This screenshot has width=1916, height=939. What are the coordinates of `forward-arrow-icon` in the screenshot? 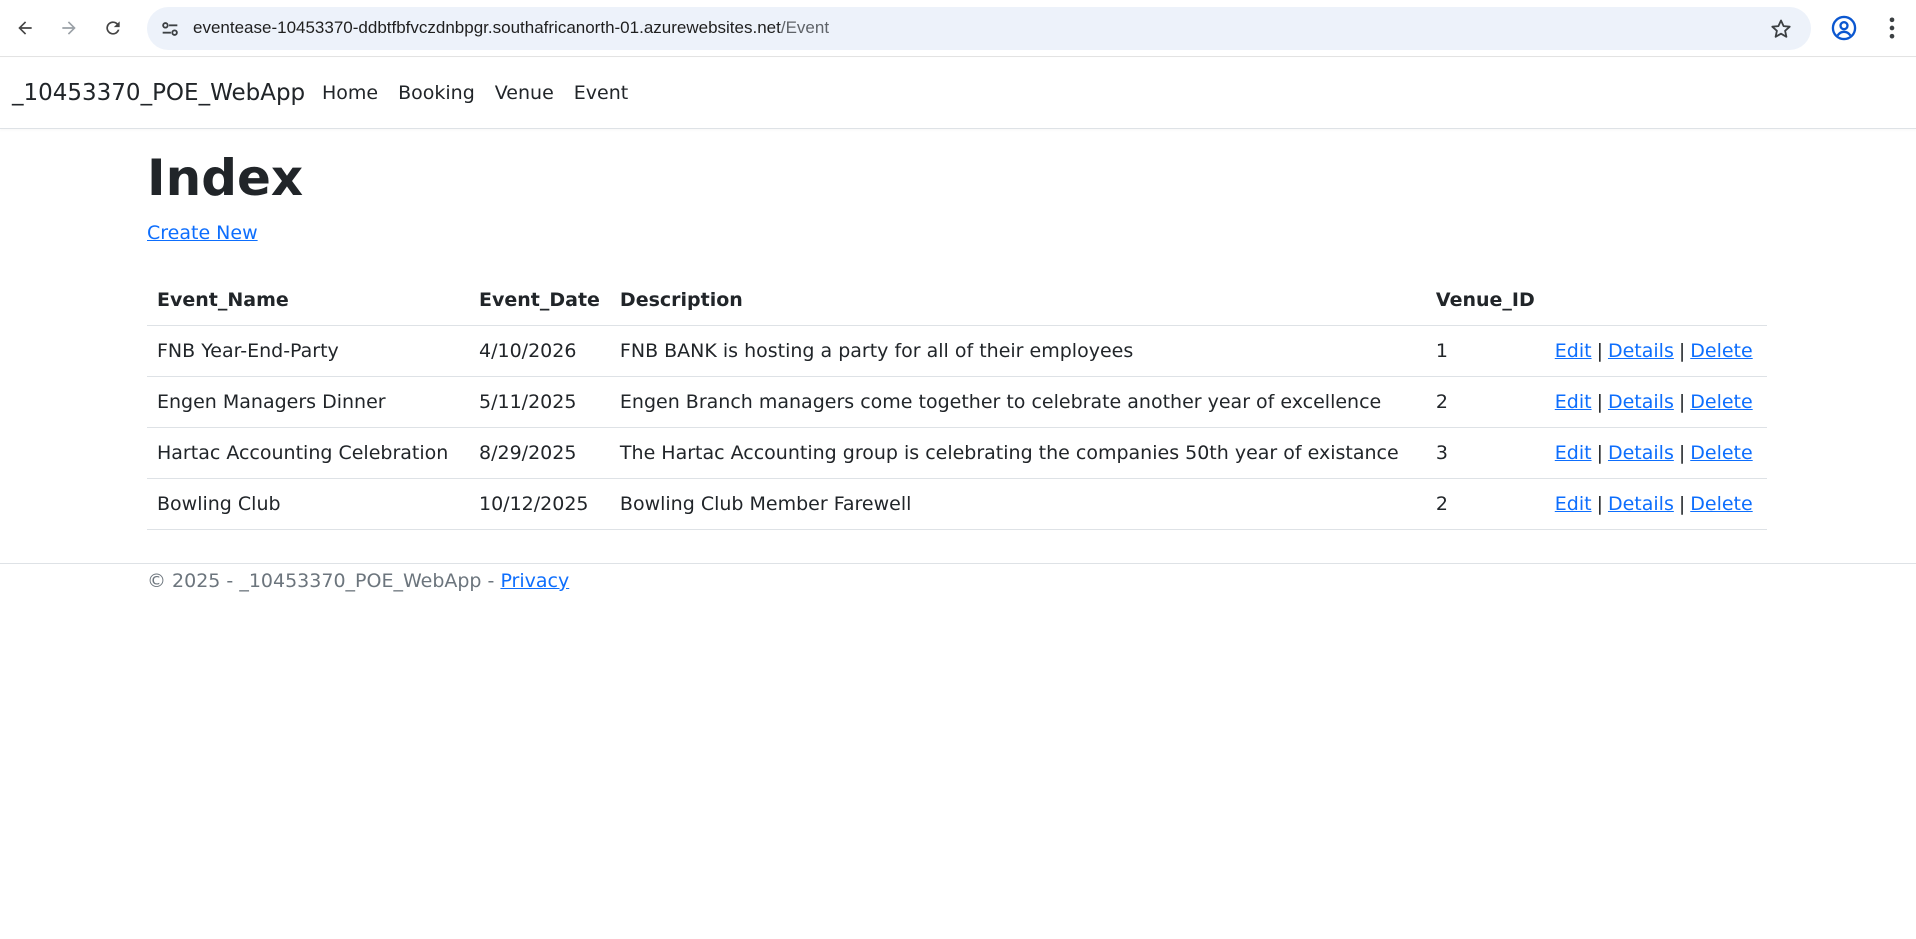 It's located at (69, 28).